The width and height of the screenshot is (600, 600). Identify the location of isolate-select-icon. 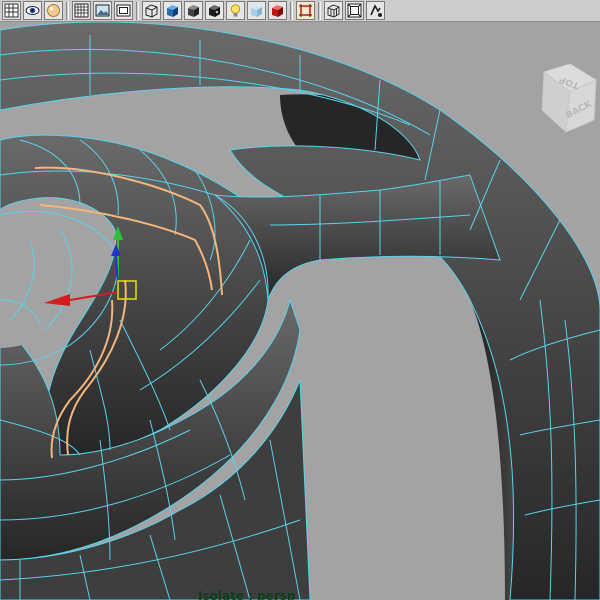
(305, 10).